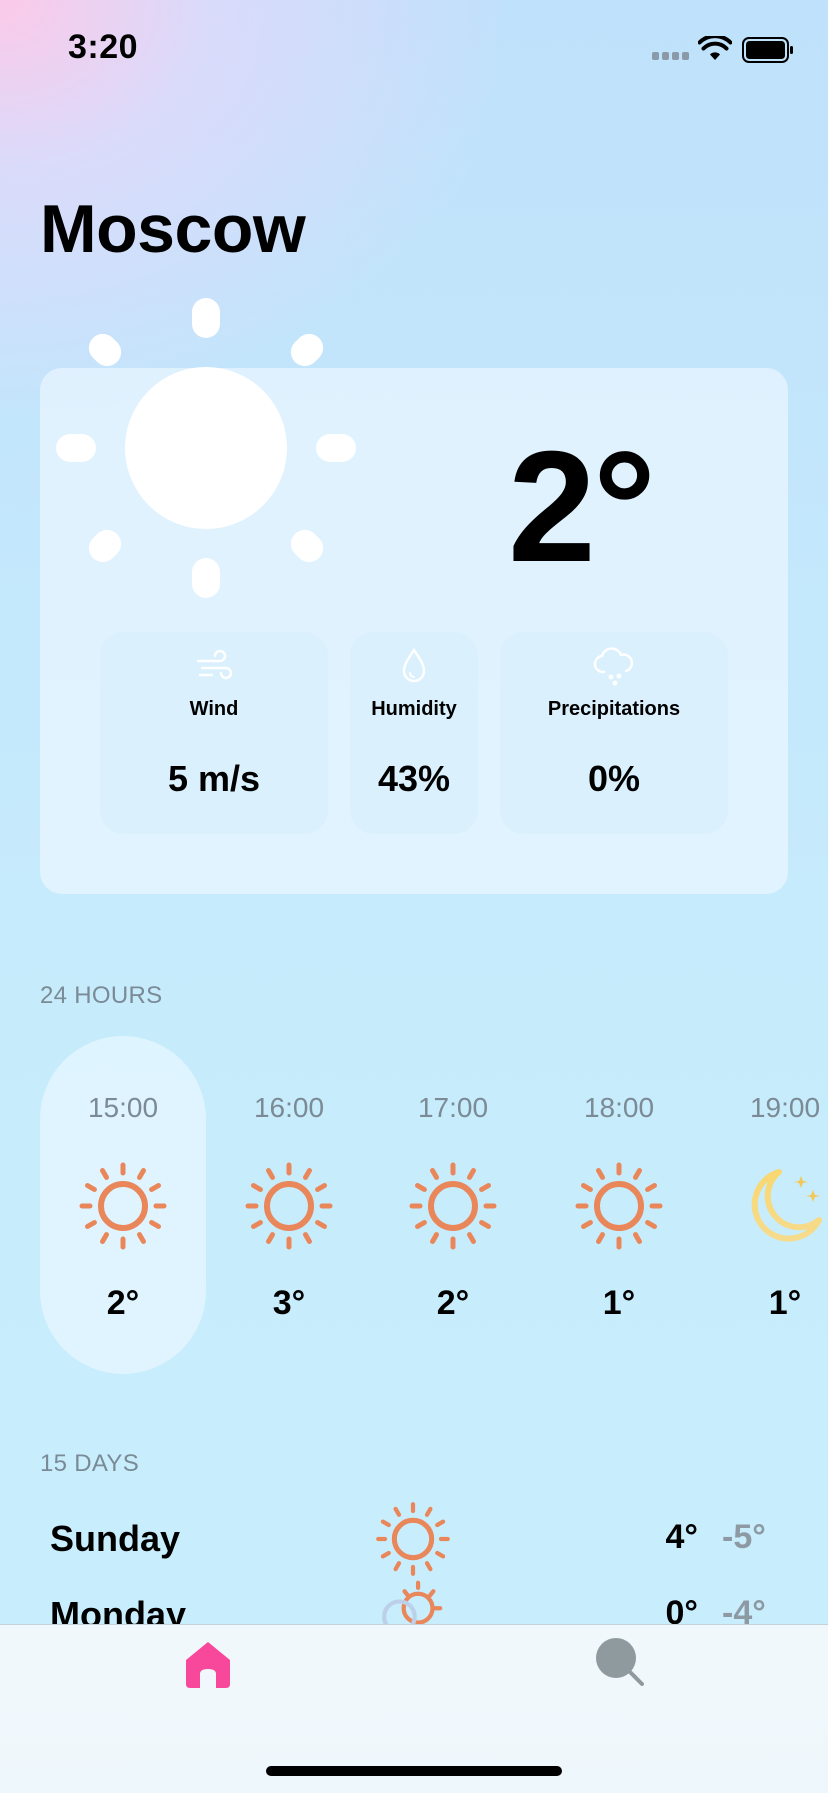 Image resolution: width=828 pixels, height=1793 pixels. What do you see at coordinates (414, 709) in the screenshot?
I see `humidity-label: Humidity` at bounding box center [414, 709].